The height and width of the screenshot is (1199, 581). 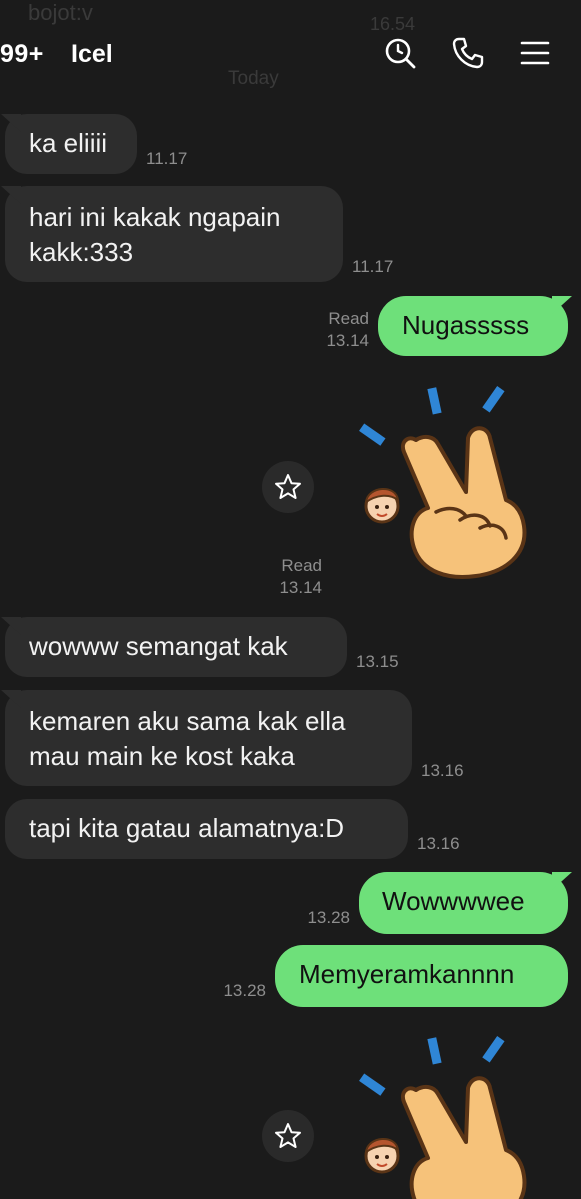 I want to click on outgoing-message-bubble: Wowwwwee, so click(x=463, y=903).